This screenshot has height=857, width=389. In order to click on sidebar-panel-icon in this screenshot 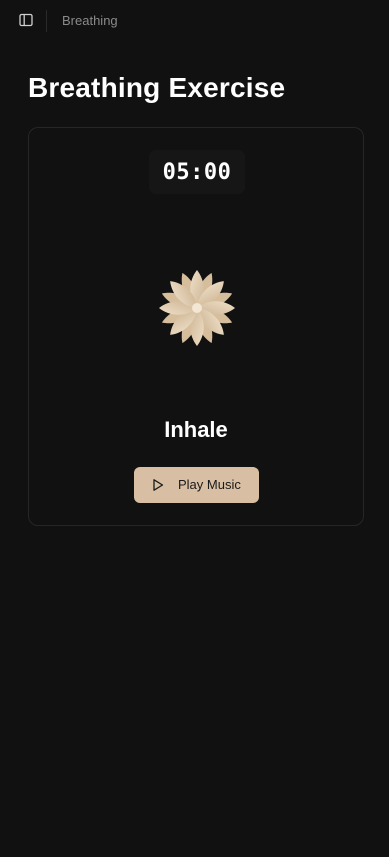, I will do `click(26, 20)`.